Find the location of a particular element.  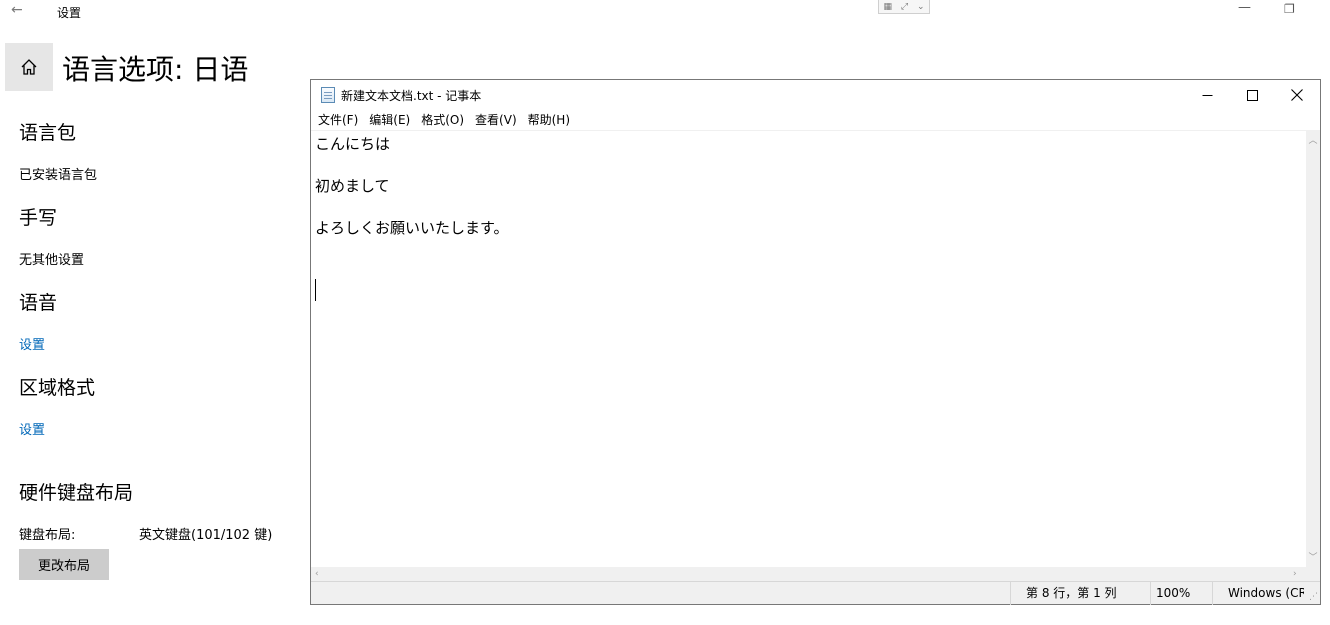

line-ending-encoding: Windows (CRLF) is located at coordinates (1258, 593).